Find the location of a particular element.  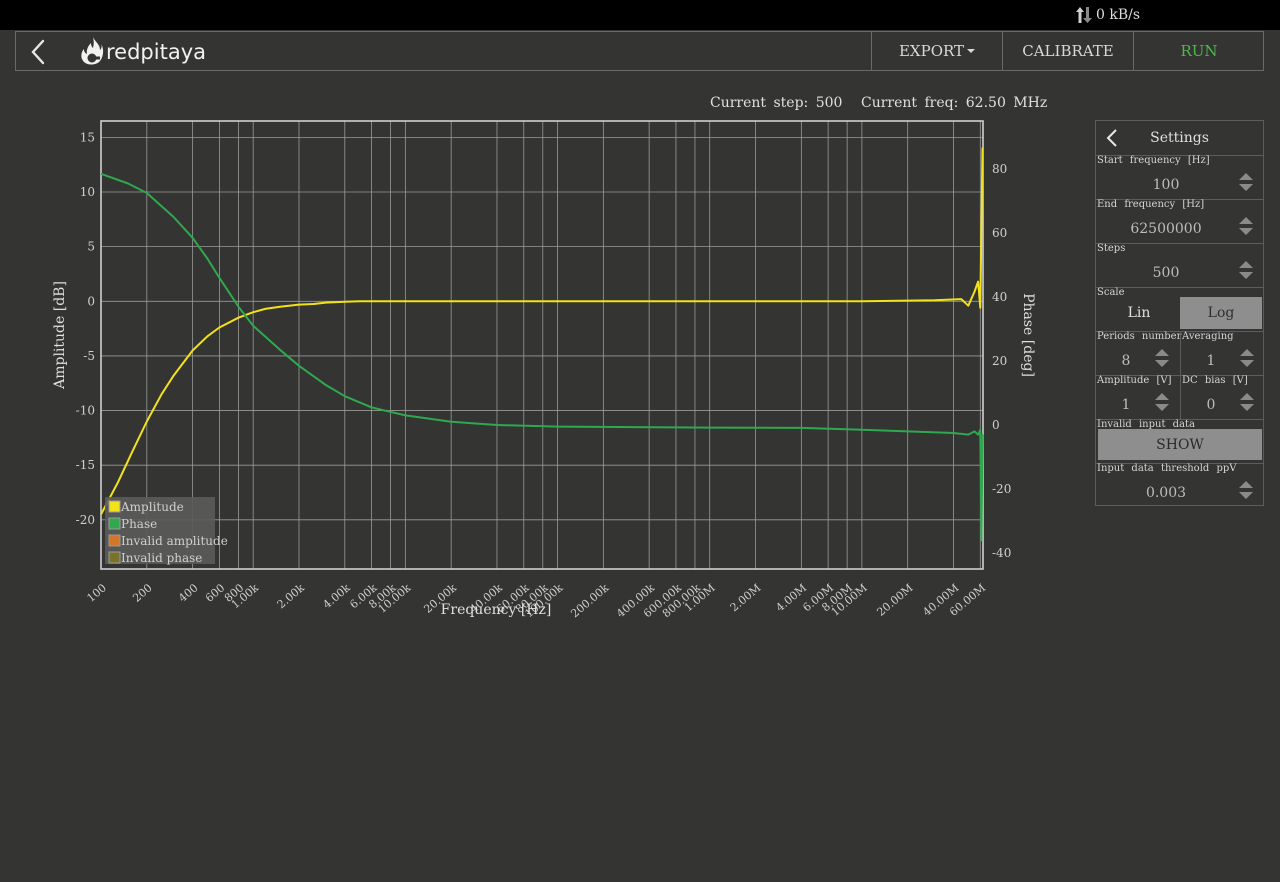

y2-tick-label: 40 is located at coordinates (999, 297).